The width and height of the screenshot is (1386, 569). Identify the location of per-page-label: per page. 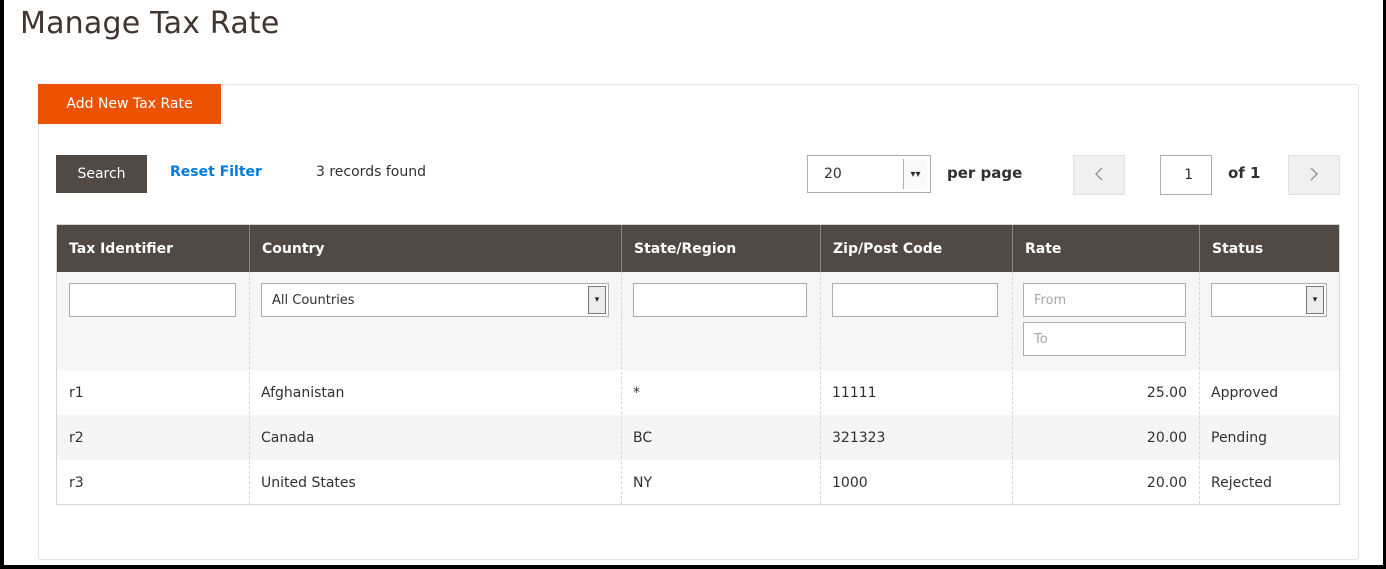
(985, 173).